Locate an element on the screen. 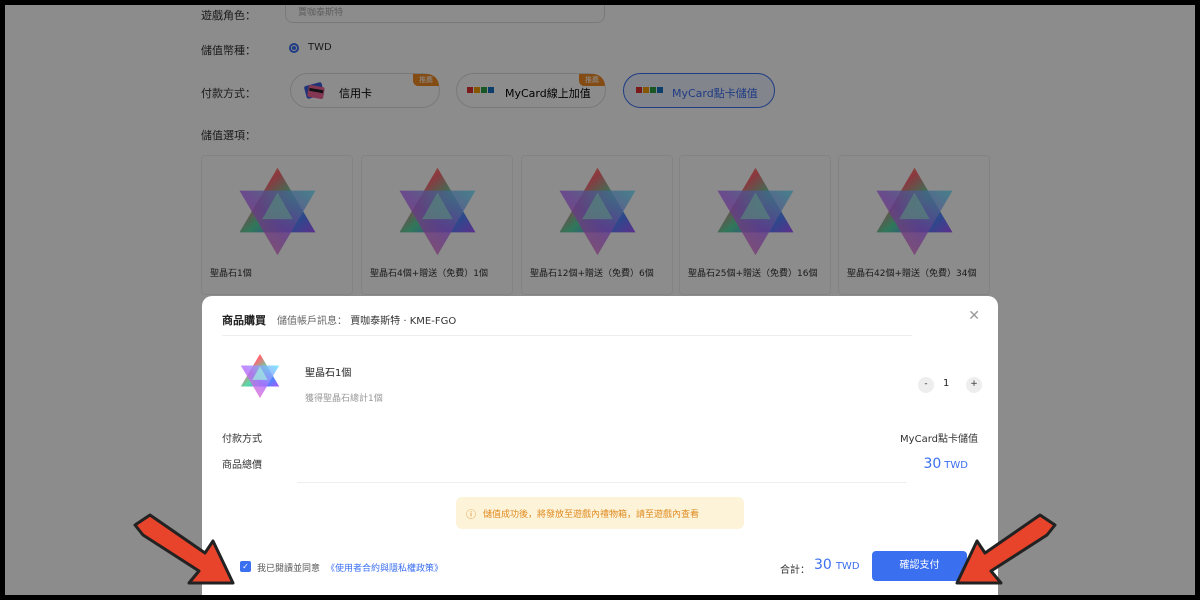 Image resolution: width=1200 pixels, height=600 pixels. qty-value: 1 is located at coordinates (946, 383).